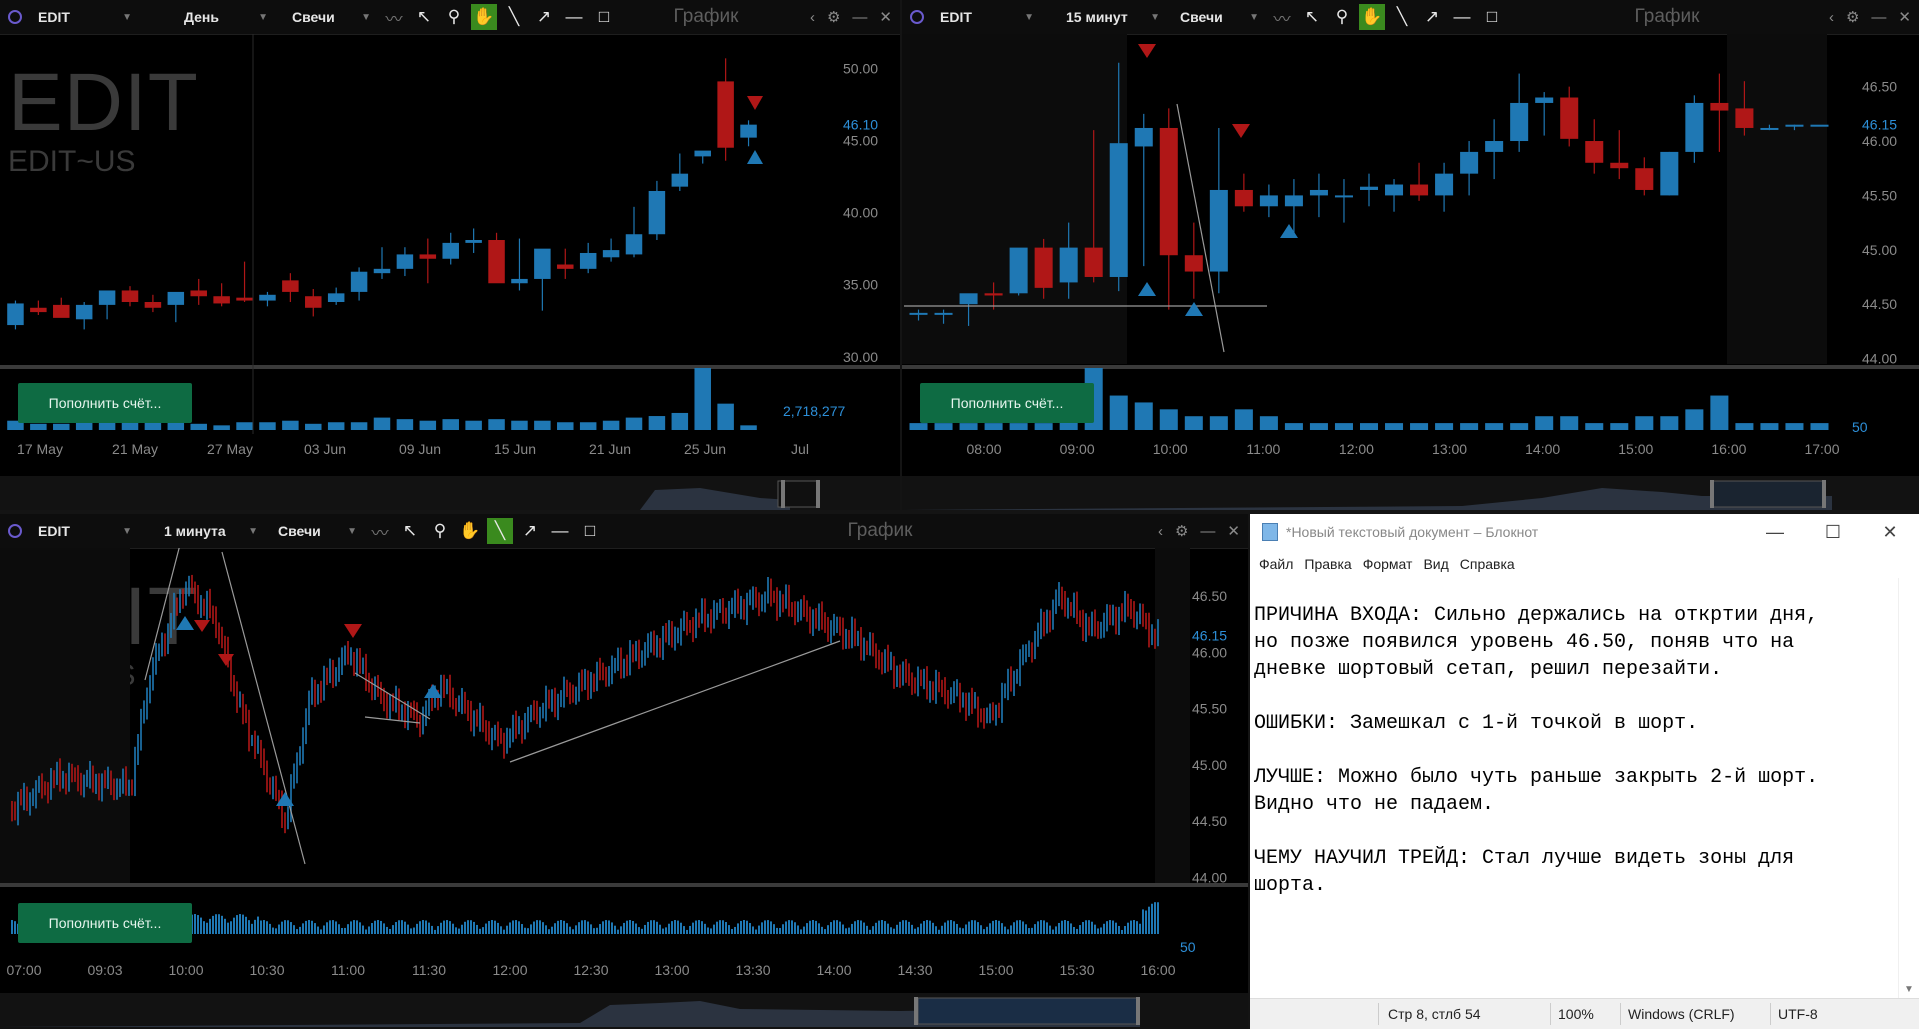 The image size is (1919, 1029). I want to click on panel-title: График, so click(706, 16).